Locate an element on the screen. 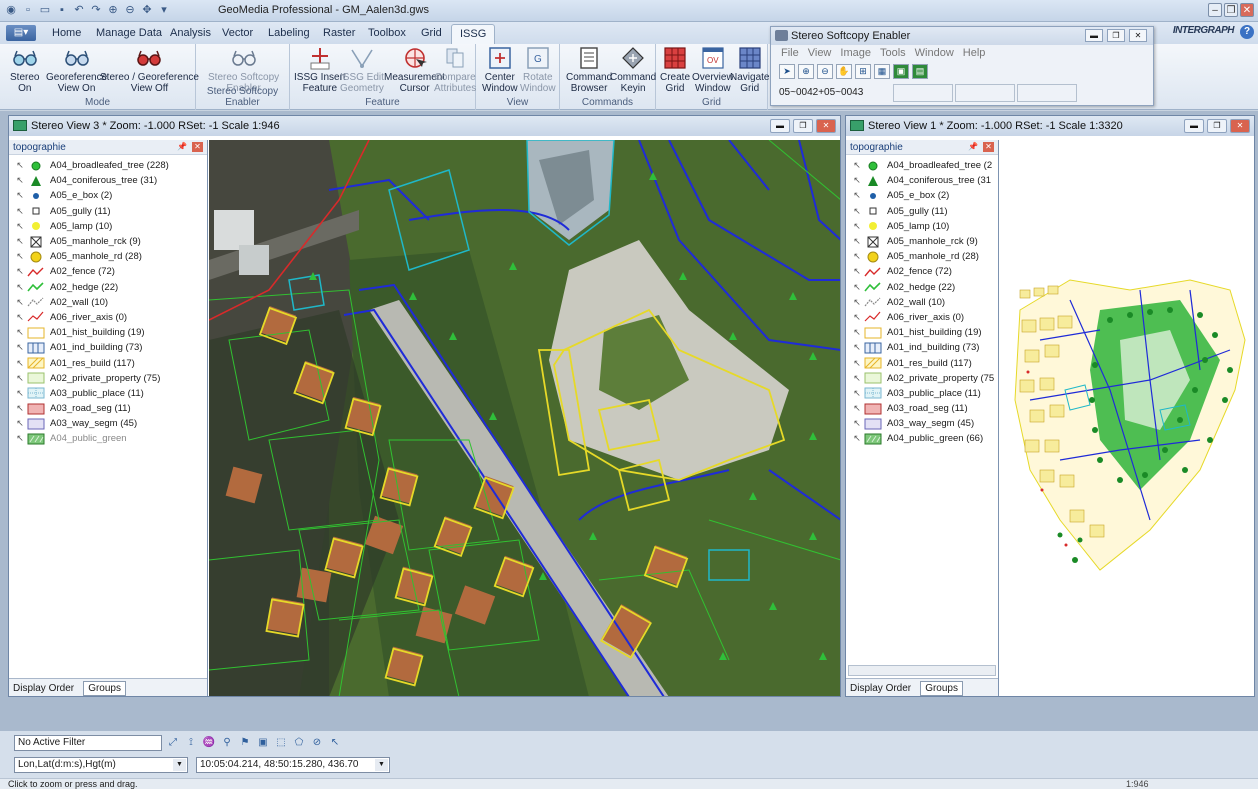 This screenshot has width=1258, height=789. tab-grid: Grid is located at coordinates (431, 33).